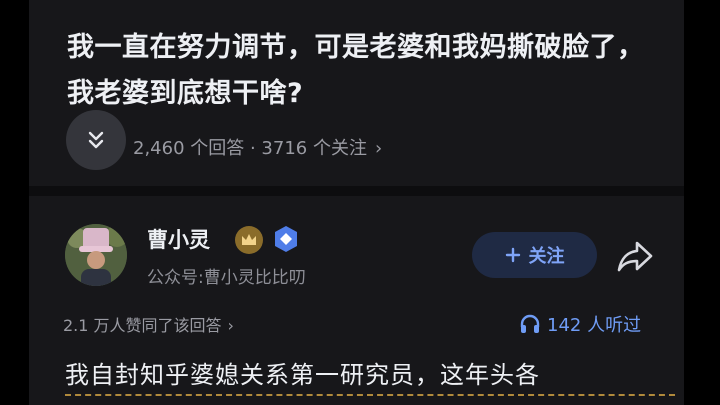  Describe the element at coordinates (512, 255) in the screenshot. I see `plus-icon` at that location.